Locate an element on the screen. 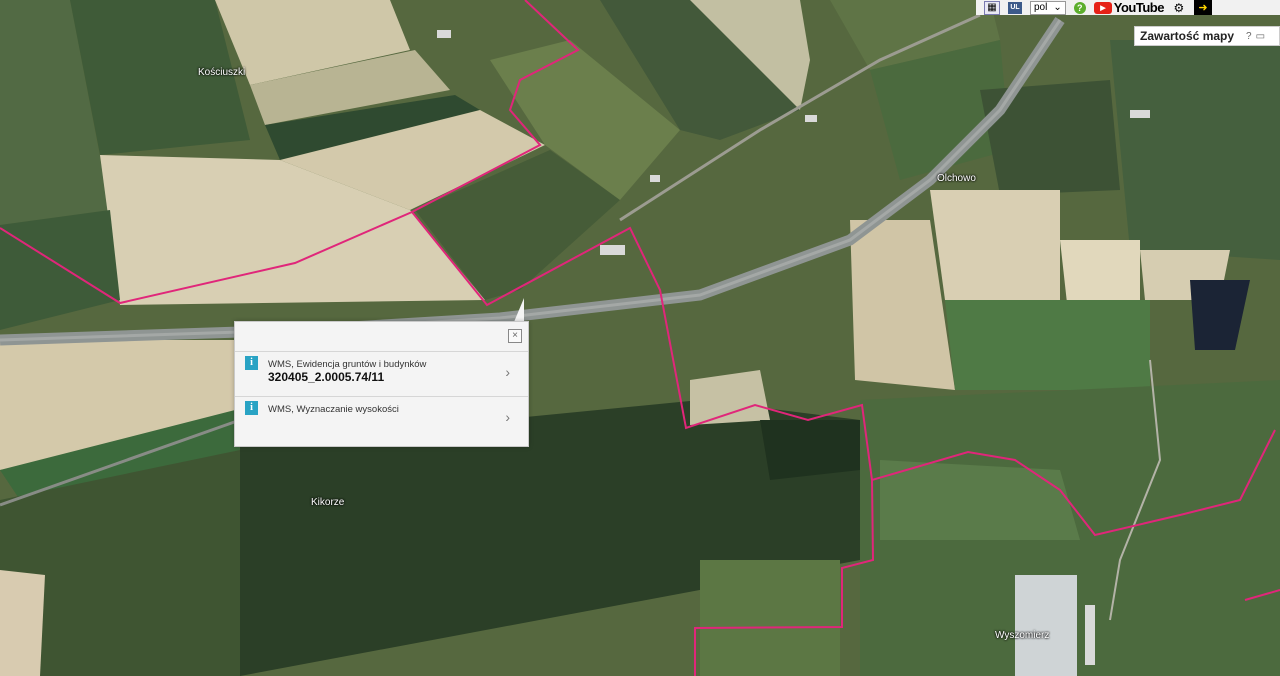 The image size is (1280, 676). popup-item-title: WMS, Ewidencja gruntów i budynków is located at coordinates (347, 364).